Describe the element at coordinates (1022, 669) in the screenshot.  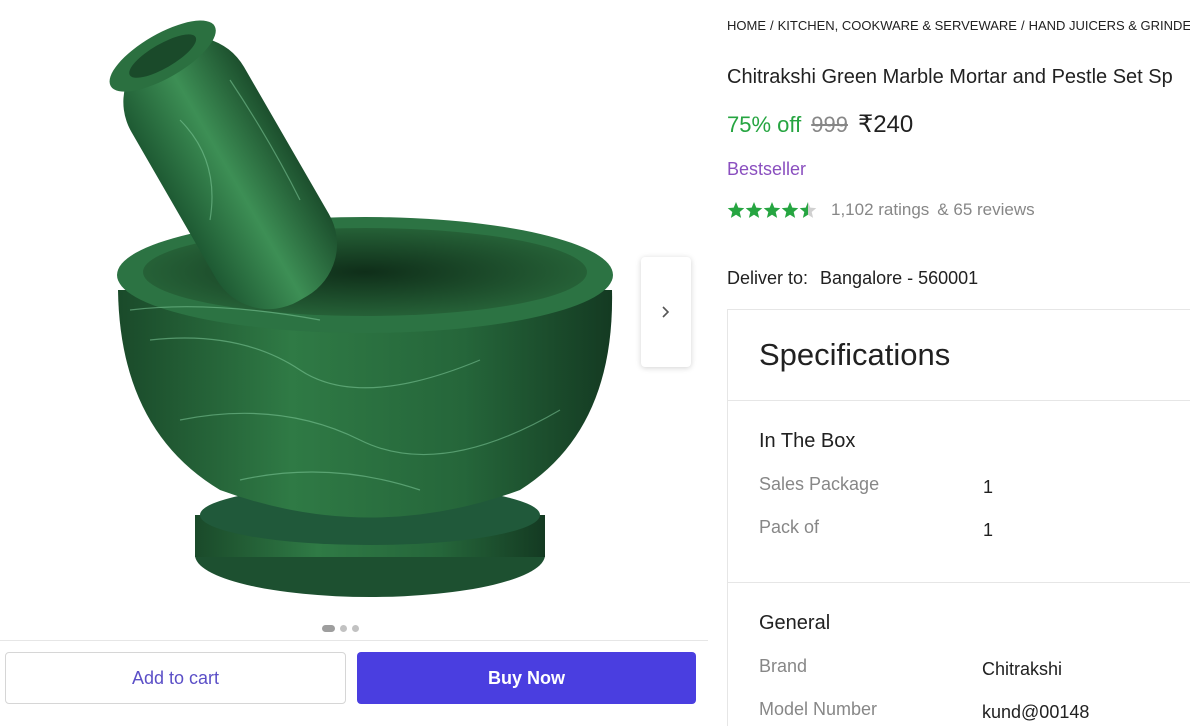
I see `spec-value: Chitrakshi` at that location.